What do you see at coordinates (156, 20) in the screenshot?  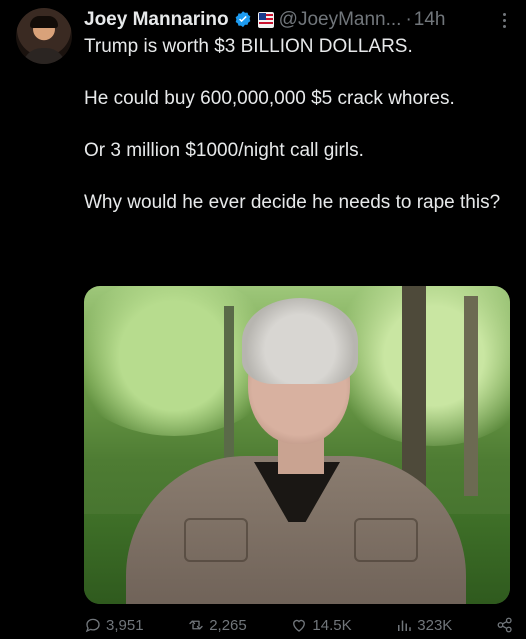 I see `author-name: Joey Mannarino` at bounding box center [156, 20].